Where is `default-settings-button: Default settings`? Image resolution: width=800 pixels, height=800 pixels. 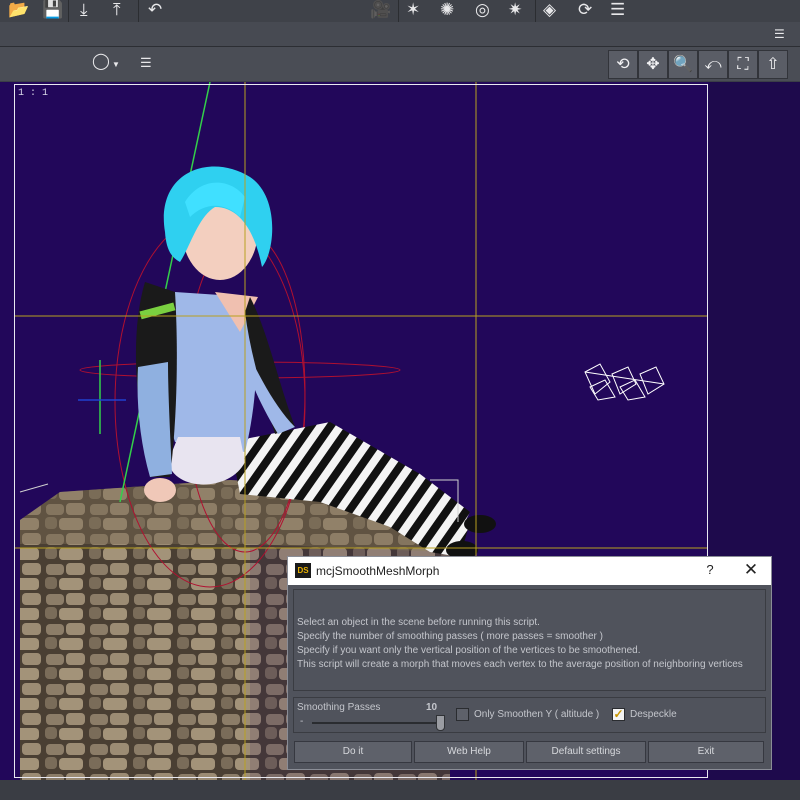 default-settings-button: Default settings is located at coordinates (586, 752).